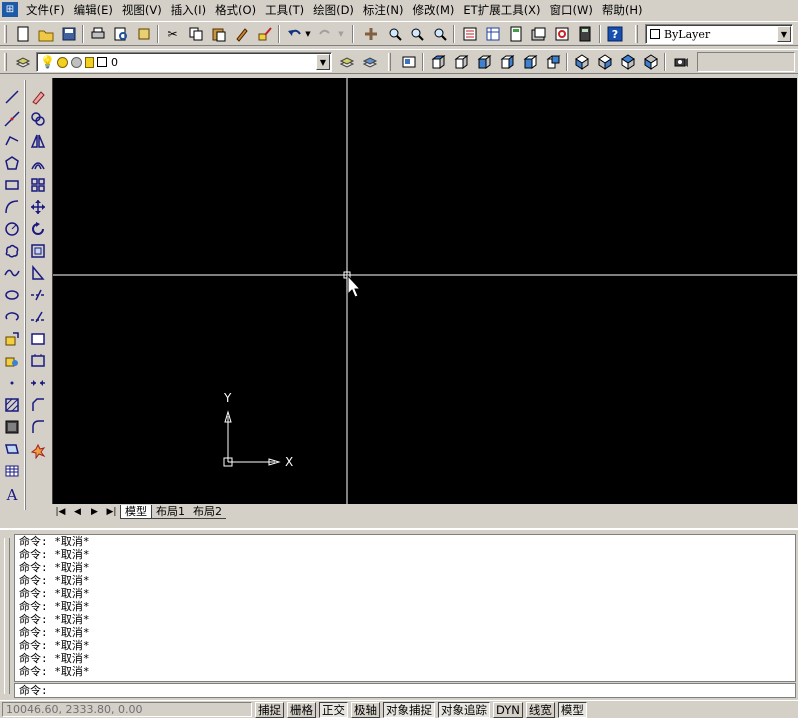 This screenshot has width=798, height=718. What do you see at coordinates (136, 511) in the screenshot?
I see `tab-model: 模型` at bounding box center [136, 511].